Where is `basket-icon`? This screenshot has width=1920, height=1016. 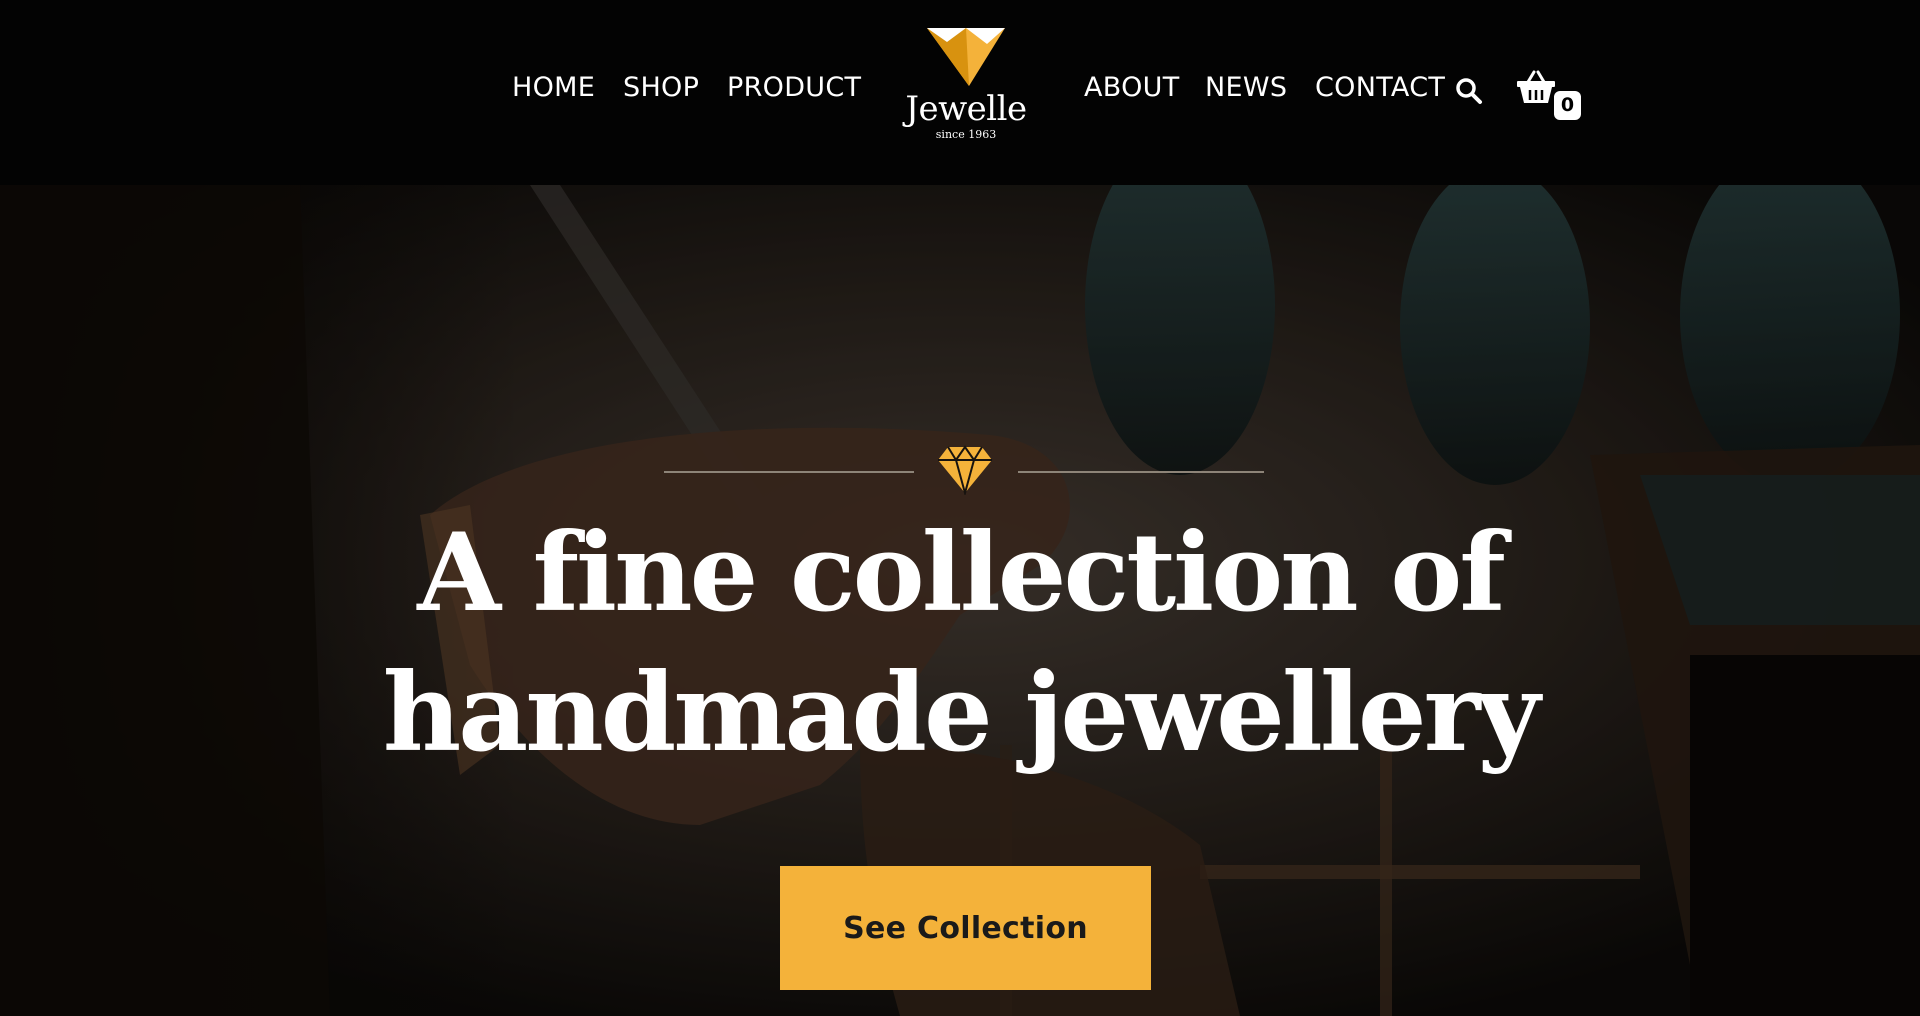 basket-icon is located at coordinates (1536, 90).